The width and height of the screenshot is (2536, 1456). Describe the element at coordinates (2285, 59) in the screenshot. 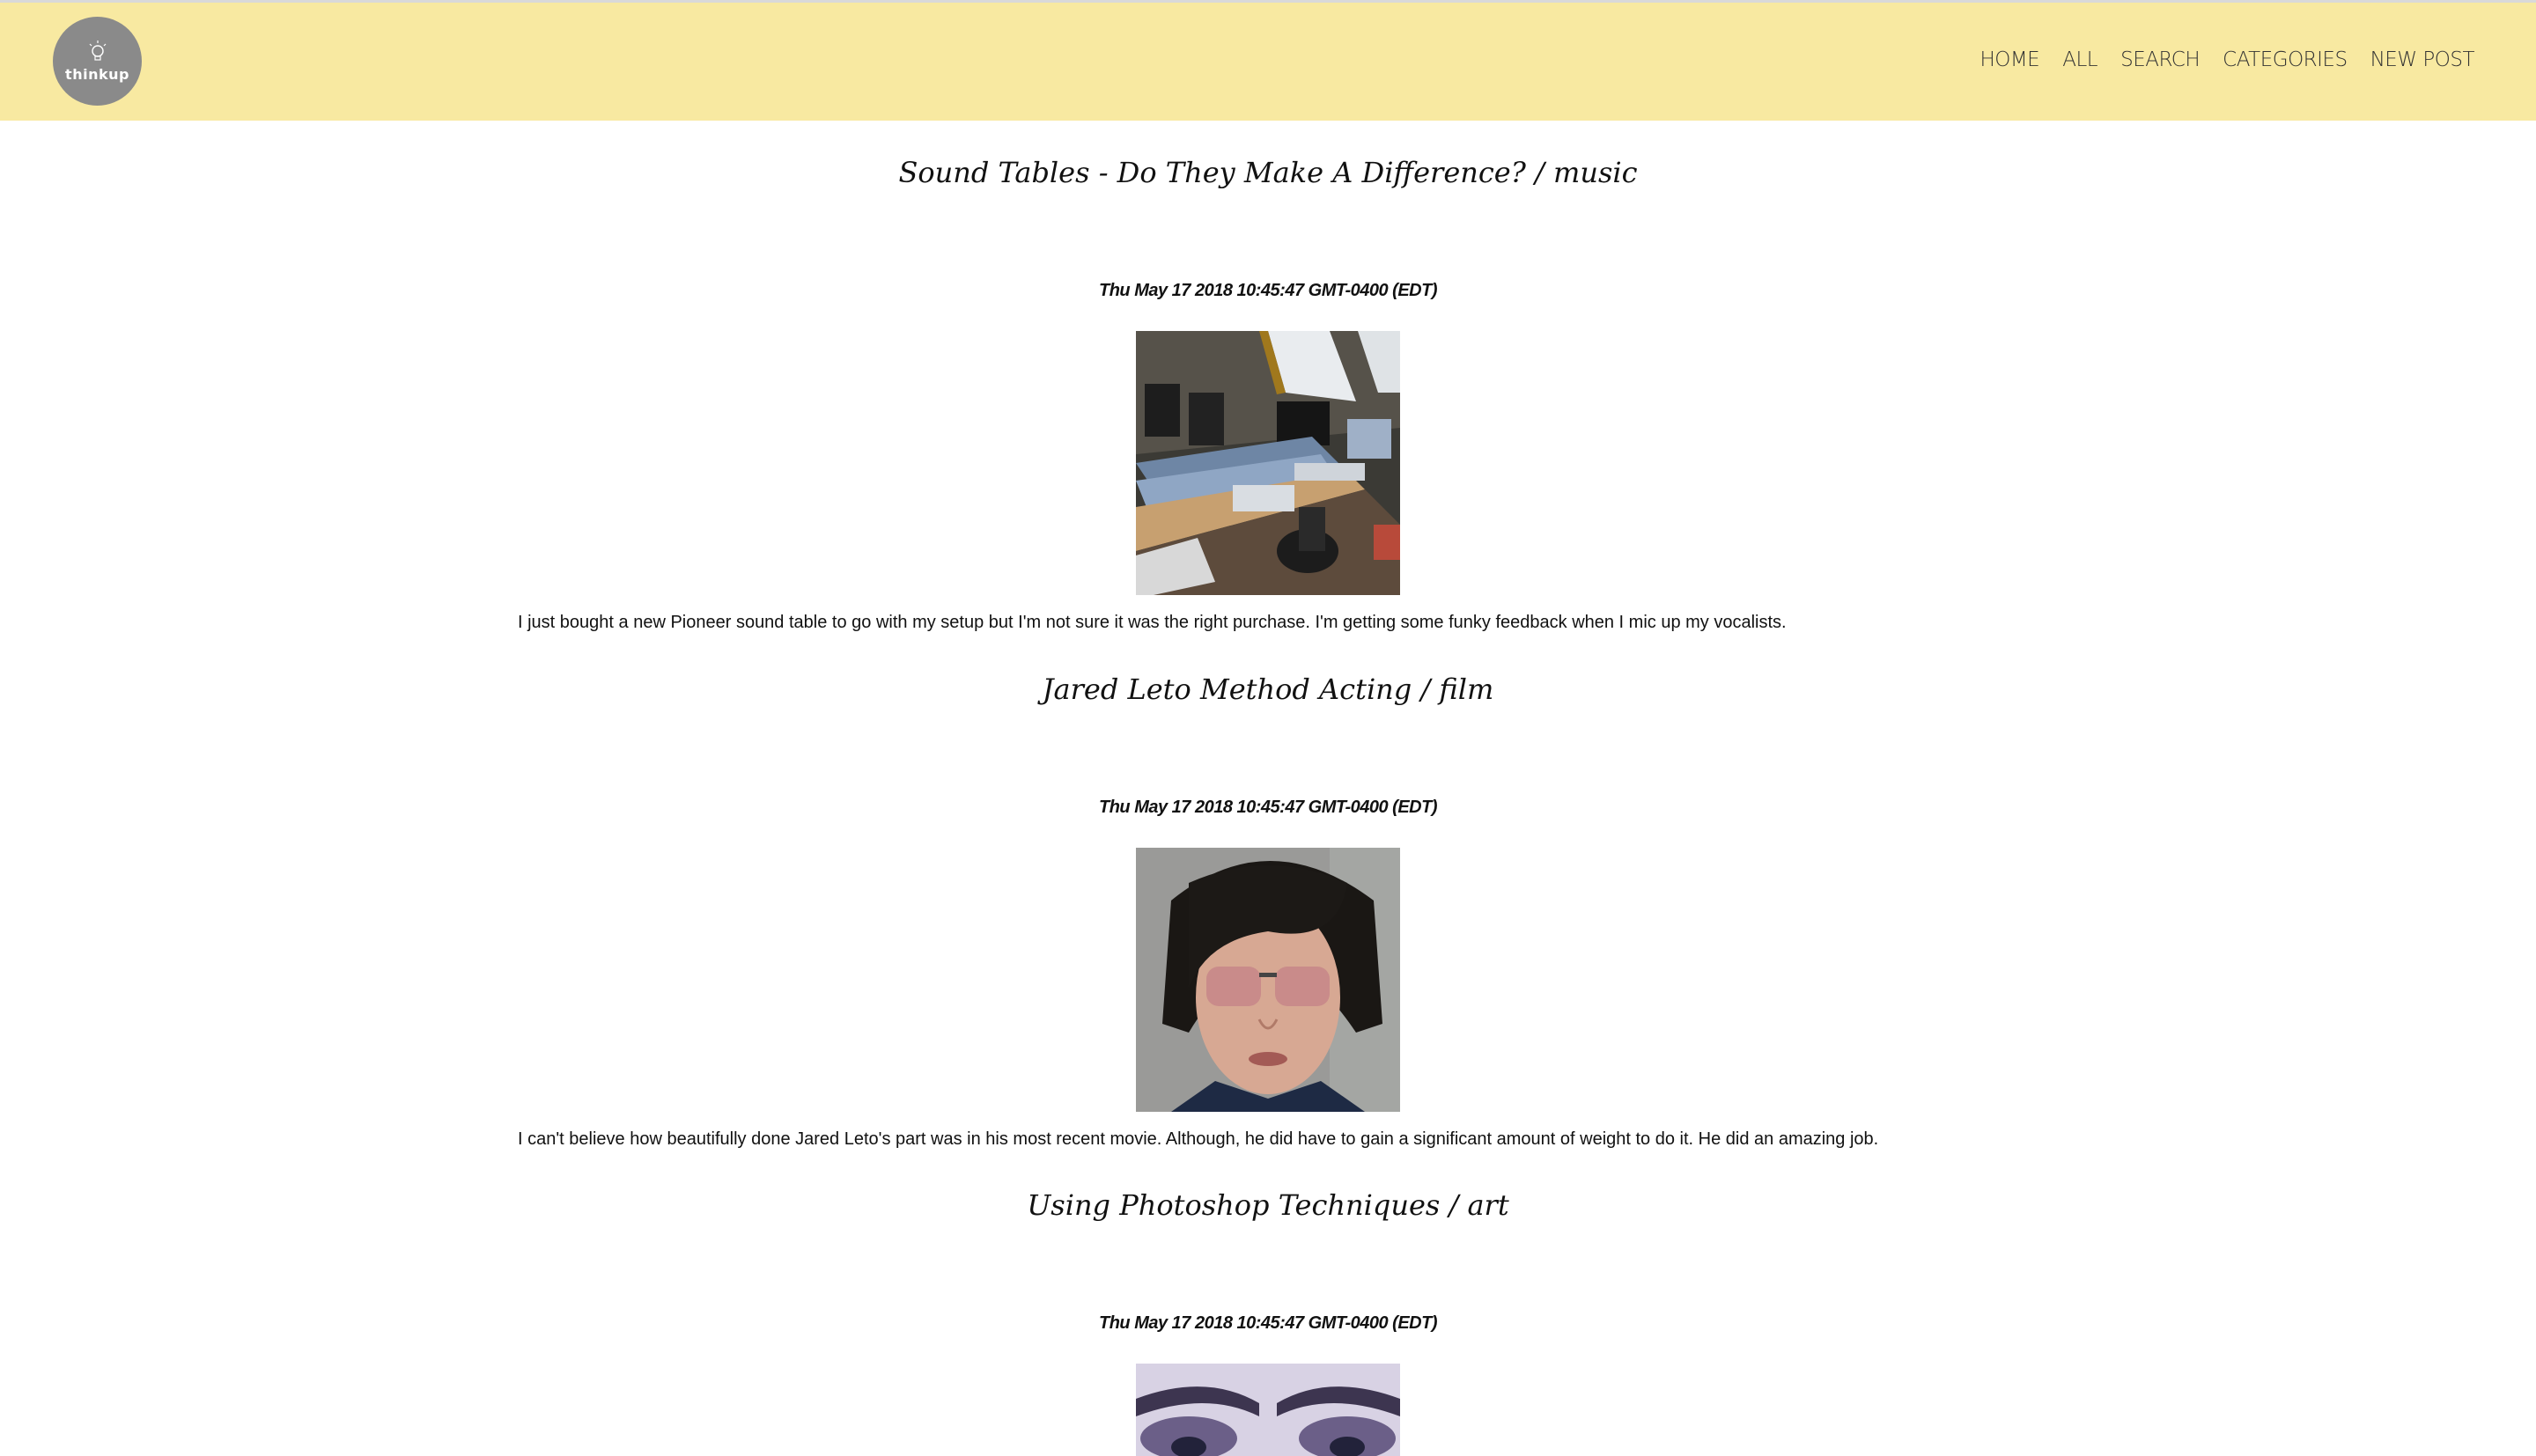

I see `nav-categories: CATEGORIES` at that location.